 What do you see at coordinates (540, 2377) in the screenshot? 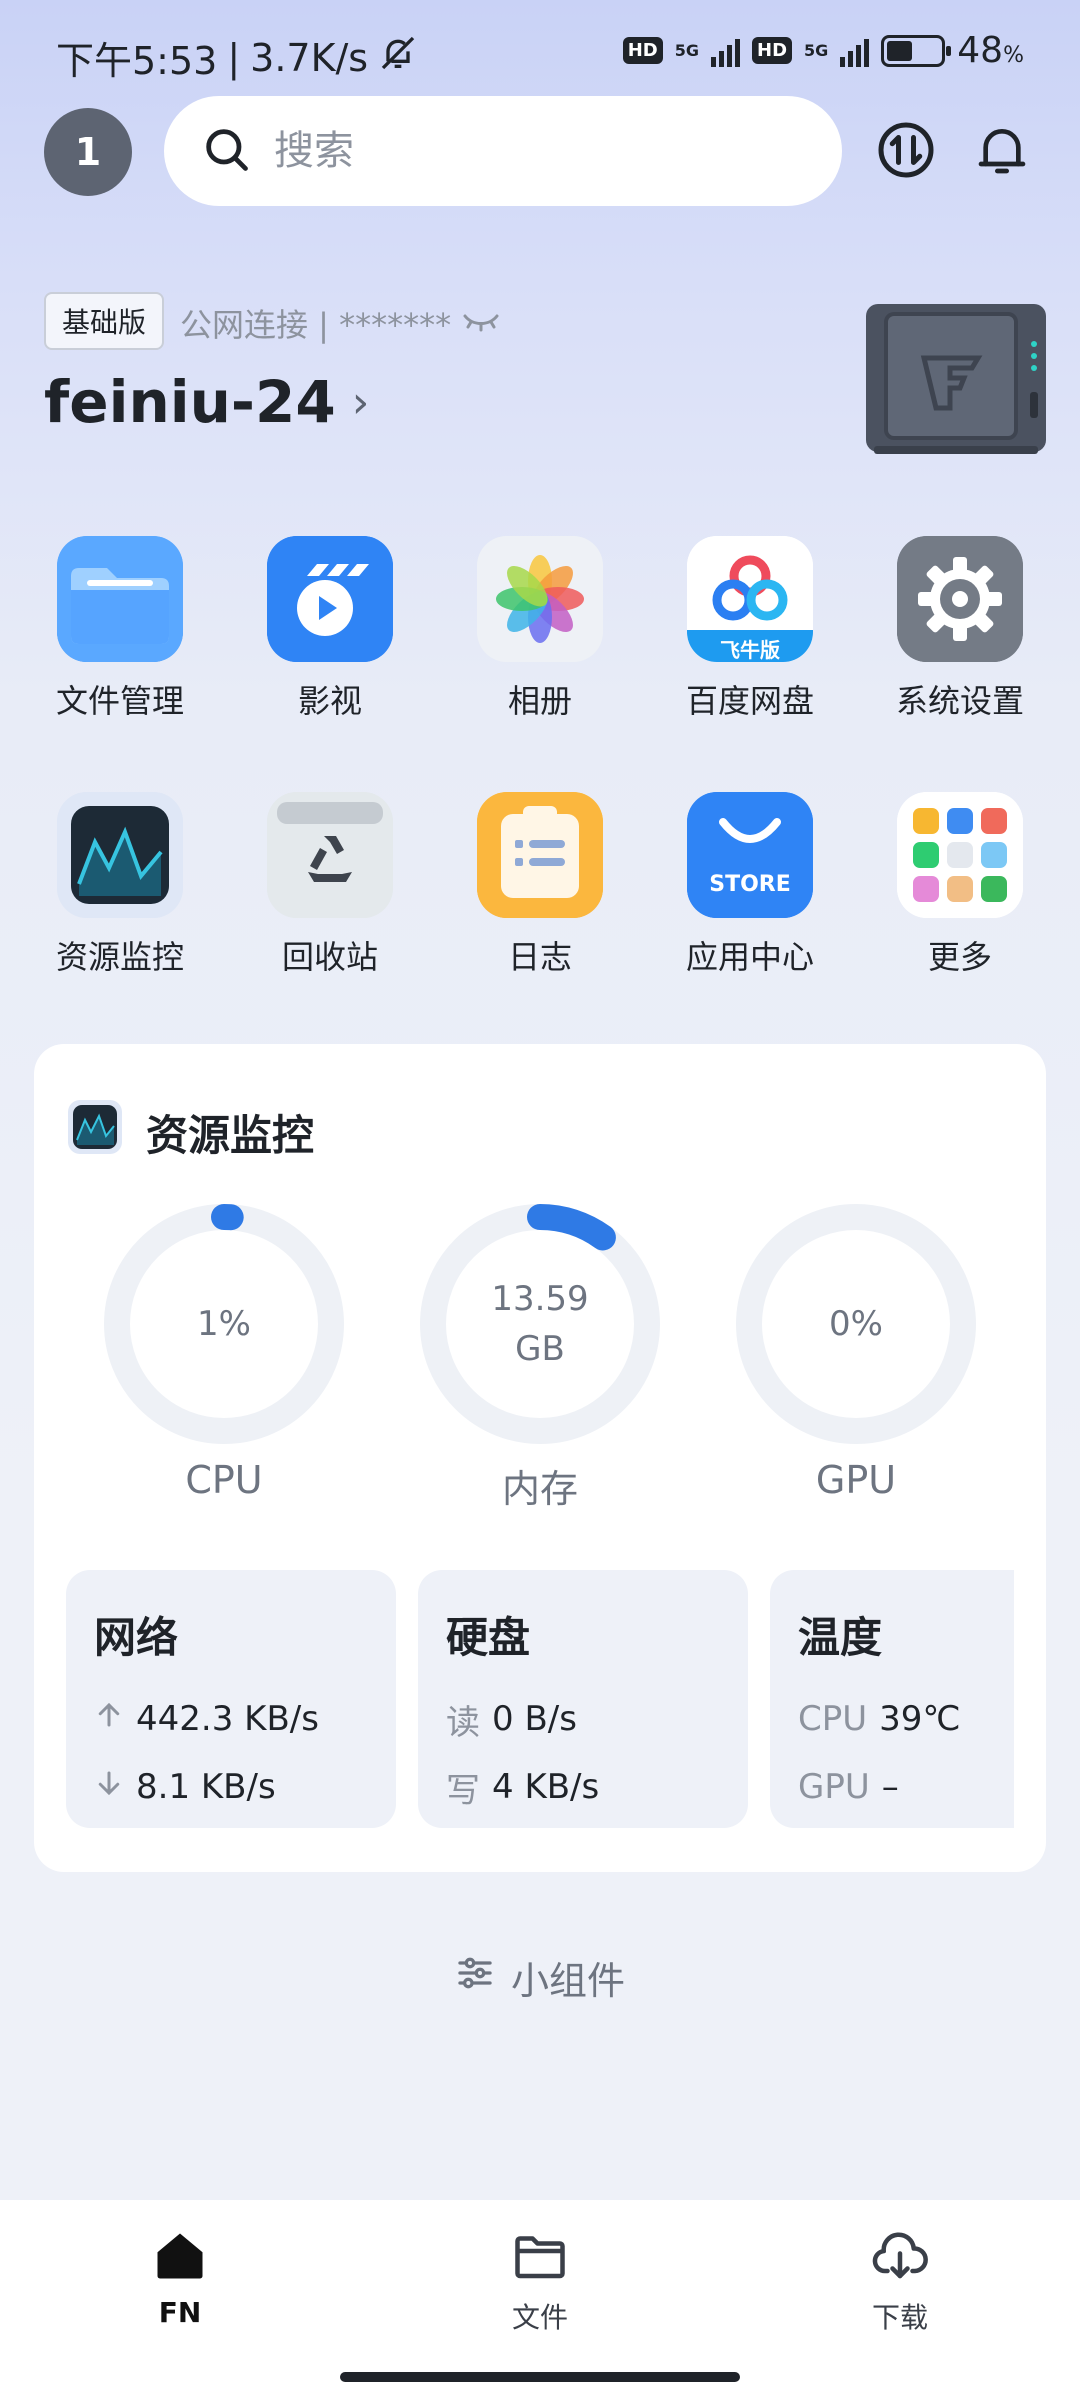
I see `home-indicator` at bounding box center [540, 2377].